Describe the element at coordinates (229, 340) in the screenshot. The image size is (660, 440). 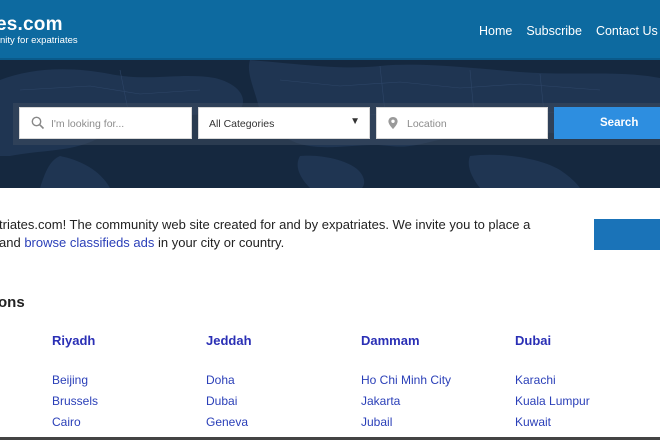
I see `city-link-jeddah: Jeddah` at that location.